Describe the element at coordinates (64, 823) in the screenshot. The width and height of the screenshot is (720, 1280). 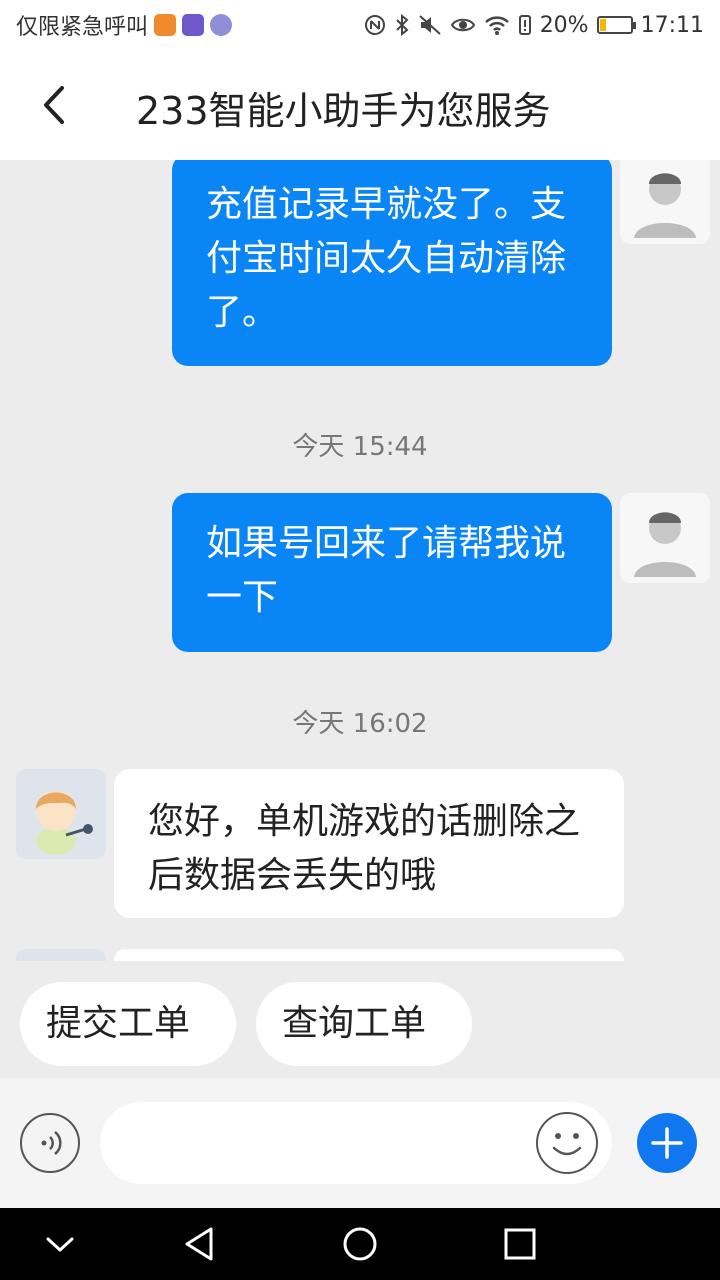
I see `assistant-avatar-icon` at that location.